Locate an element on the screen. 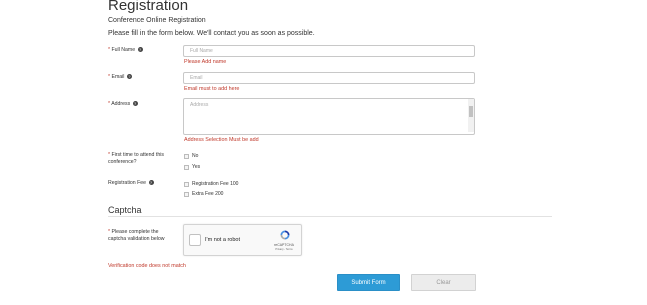  fee-100-checkbox is located at coordinates (186, 184).